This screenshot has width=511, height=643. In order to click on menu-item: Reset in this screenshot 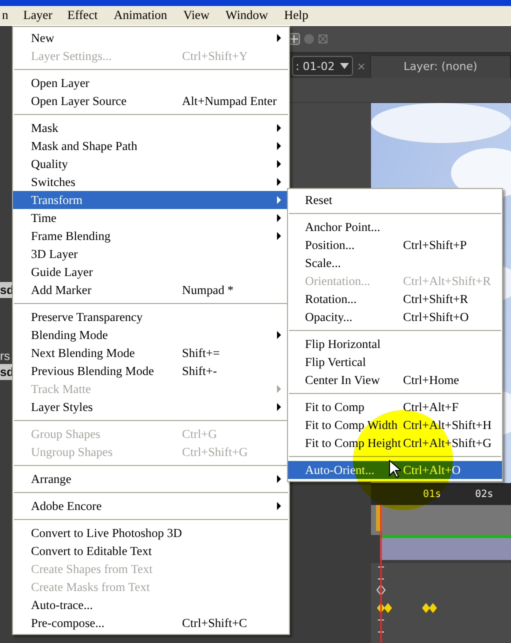, I will do `click(395, 200)`.